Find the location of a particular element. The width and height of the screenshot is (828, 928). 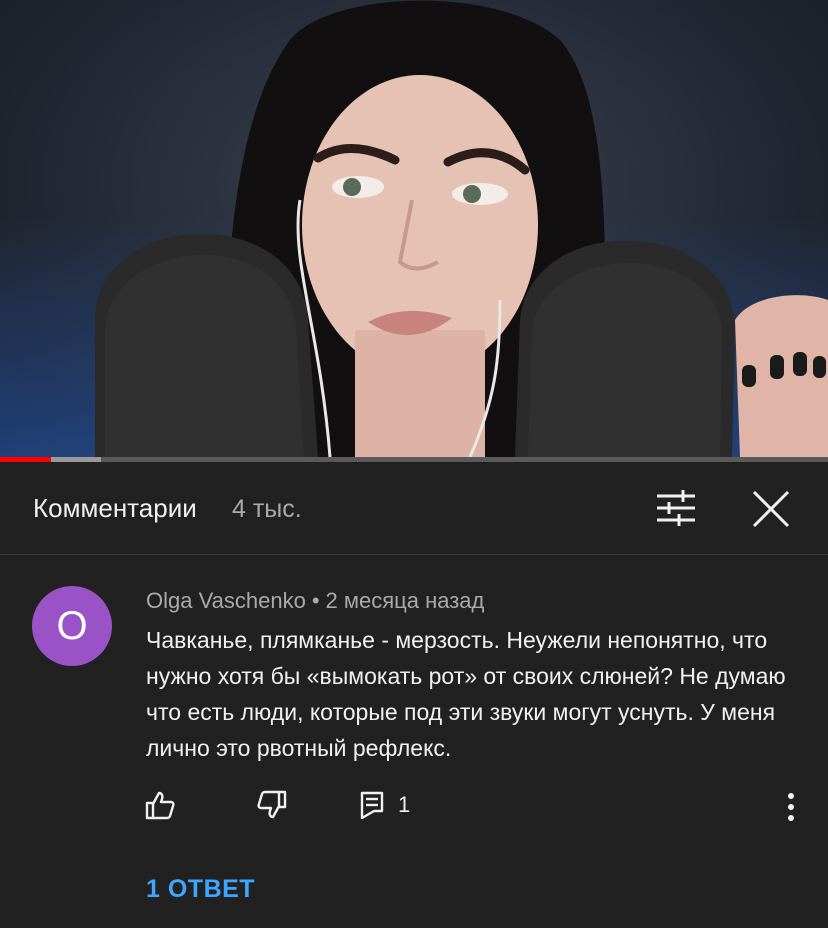

comment-author: Olga Vaschenko is located at coordinates (226, 600).